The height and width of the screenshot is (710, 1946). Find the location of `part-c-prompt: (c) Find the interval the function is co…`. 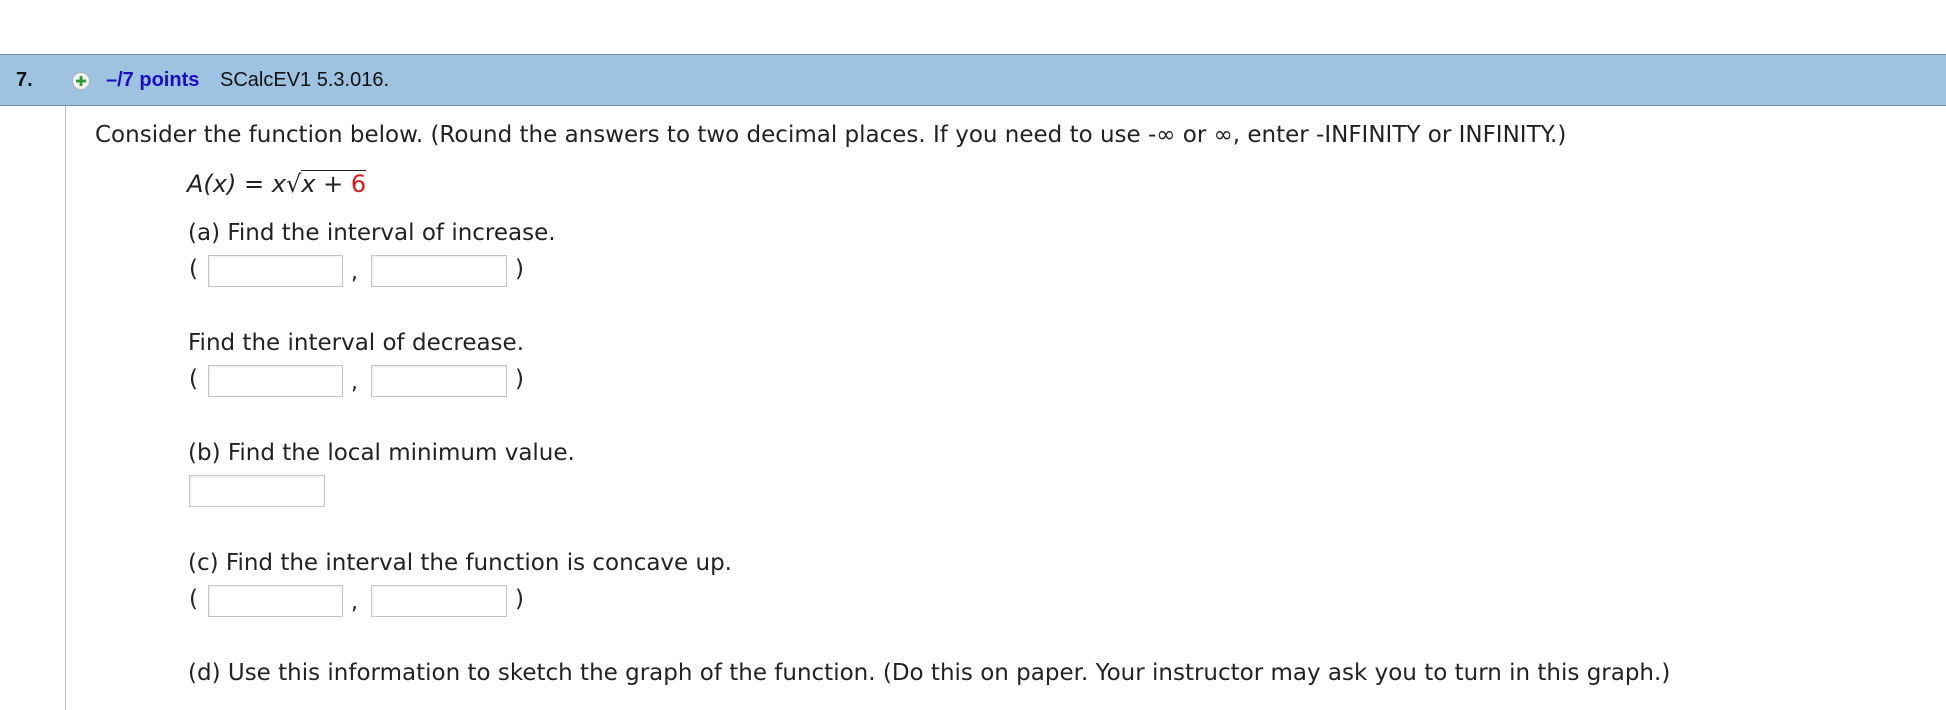

part-c-prompt: (c) Find the interval the function is co… is located at coordinates (460, 563).